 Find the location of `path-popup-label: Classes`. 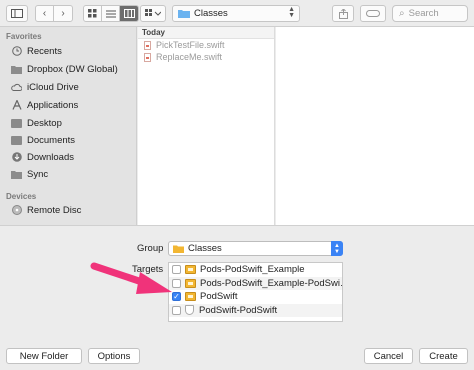

path-popup-label: Classes is located at coordinates (211, 13).